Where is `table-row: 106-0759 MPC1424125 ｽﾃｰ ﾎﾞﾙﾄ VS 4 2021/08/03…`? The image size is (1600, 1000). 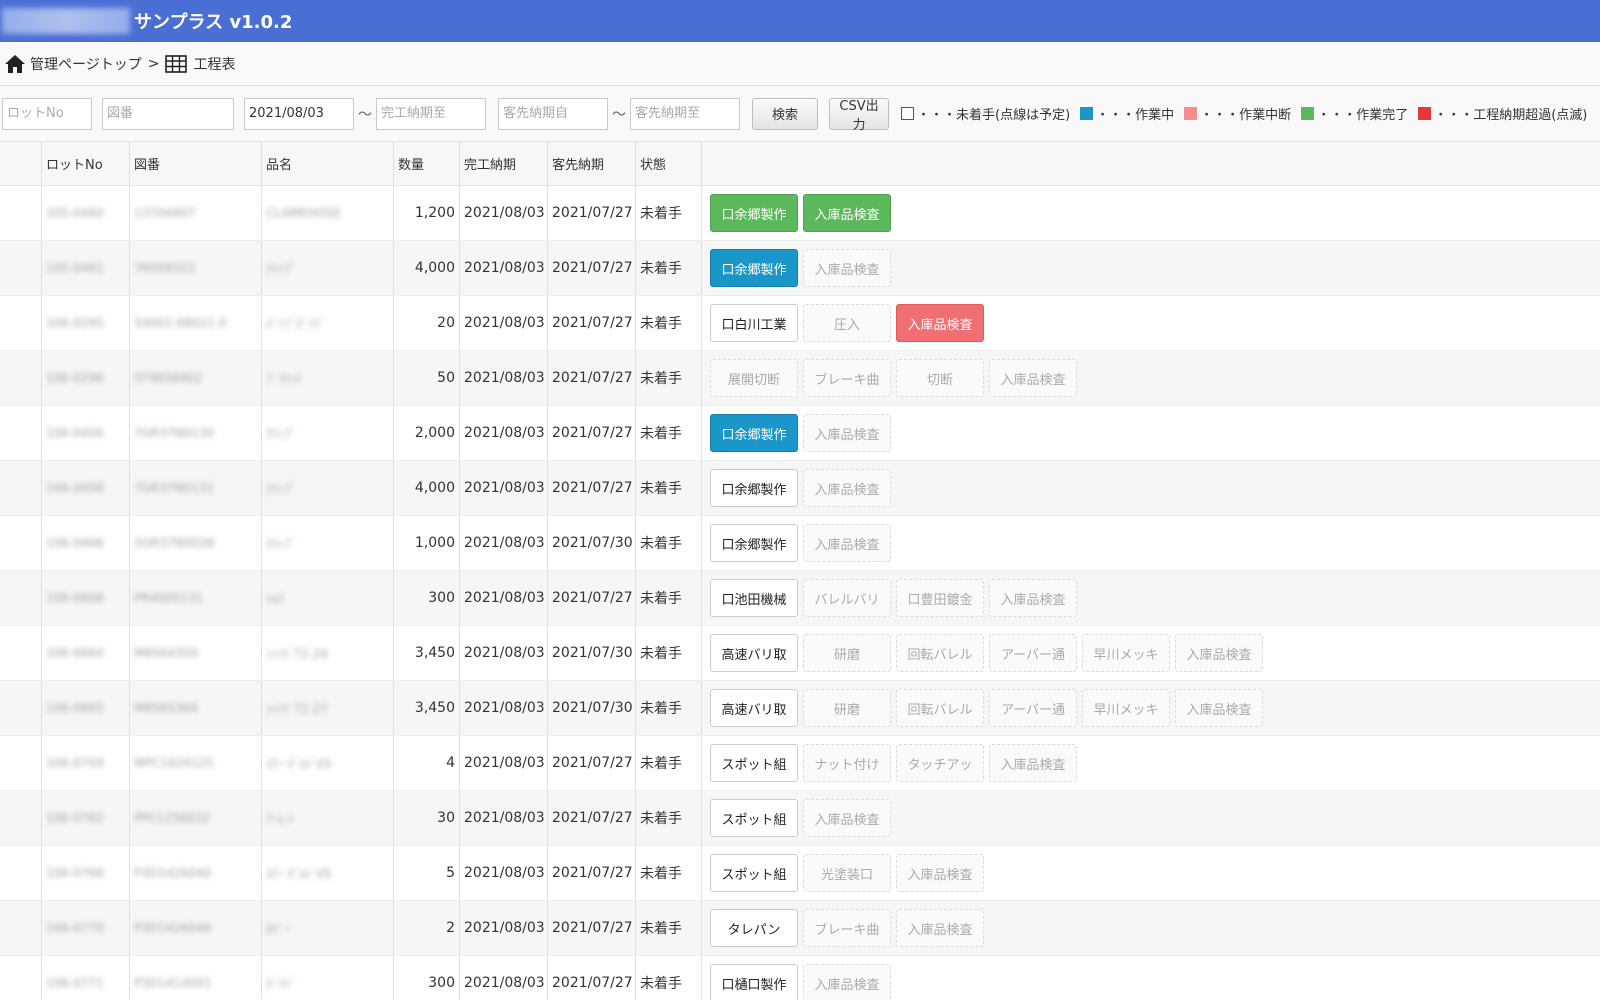
table-row: 106-0759 MPC1424125 ｽﾃｰ ﾎﾞﾙﾄ VS 4 2021/08/03… is located at coordinates (800, 763).